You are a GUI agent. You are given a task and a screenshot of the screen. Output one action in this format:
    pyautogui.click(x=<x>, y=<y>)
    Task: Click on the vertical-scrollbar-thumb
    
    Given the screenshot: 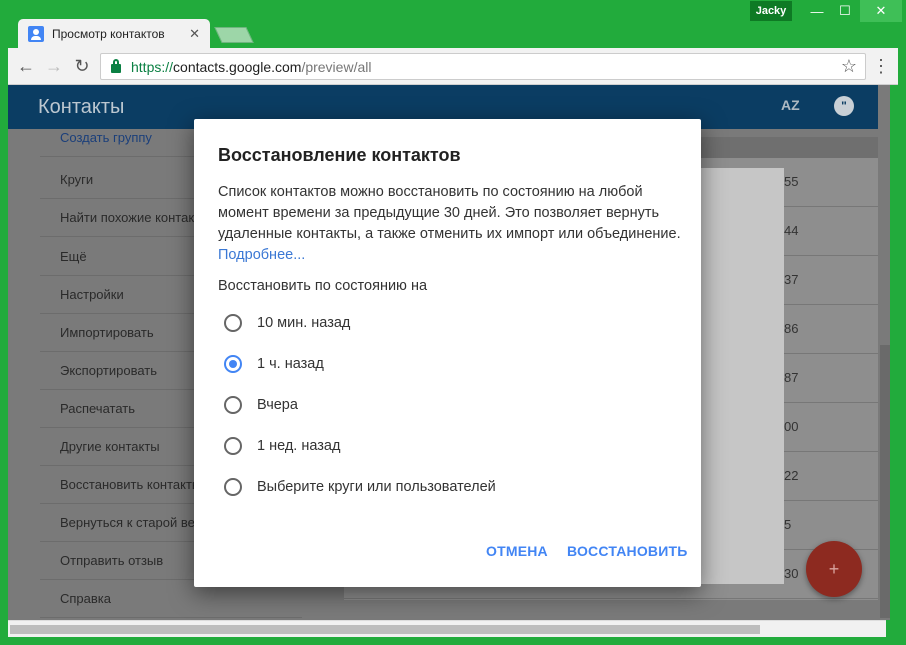 What is the action you would take?
    pyautogui.click(x=885, y=481)
    